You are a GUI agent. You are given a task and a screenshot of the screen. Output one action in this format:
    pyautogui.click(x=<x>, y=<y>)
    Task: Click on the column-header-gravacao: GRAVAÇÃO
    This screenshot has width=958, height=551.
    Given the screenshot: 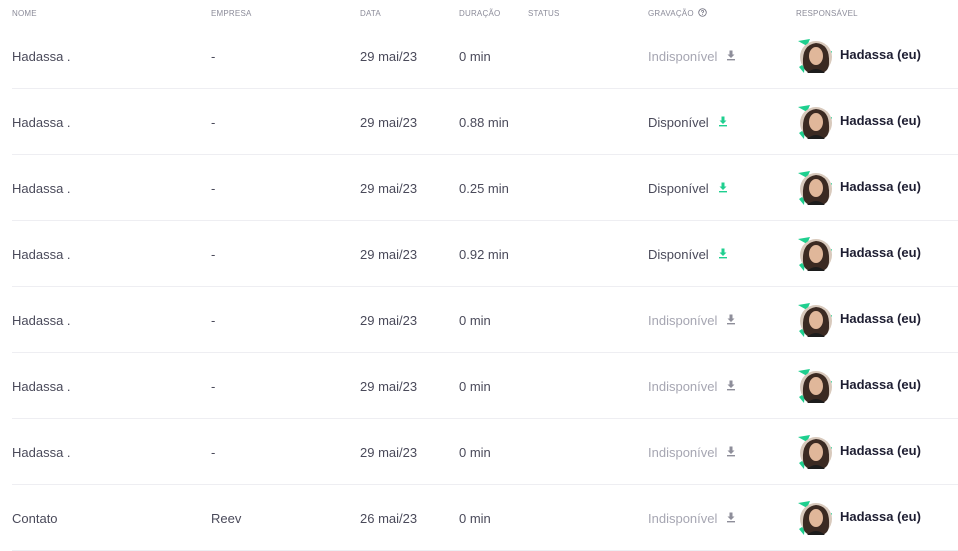 What is the action you would take?
    pyautogui.click(x=677, y=13)
    